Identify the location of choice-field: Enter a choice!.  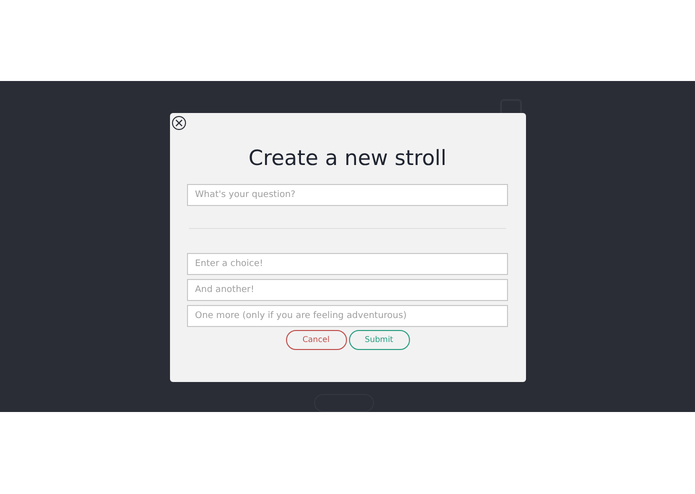
(347, 264).